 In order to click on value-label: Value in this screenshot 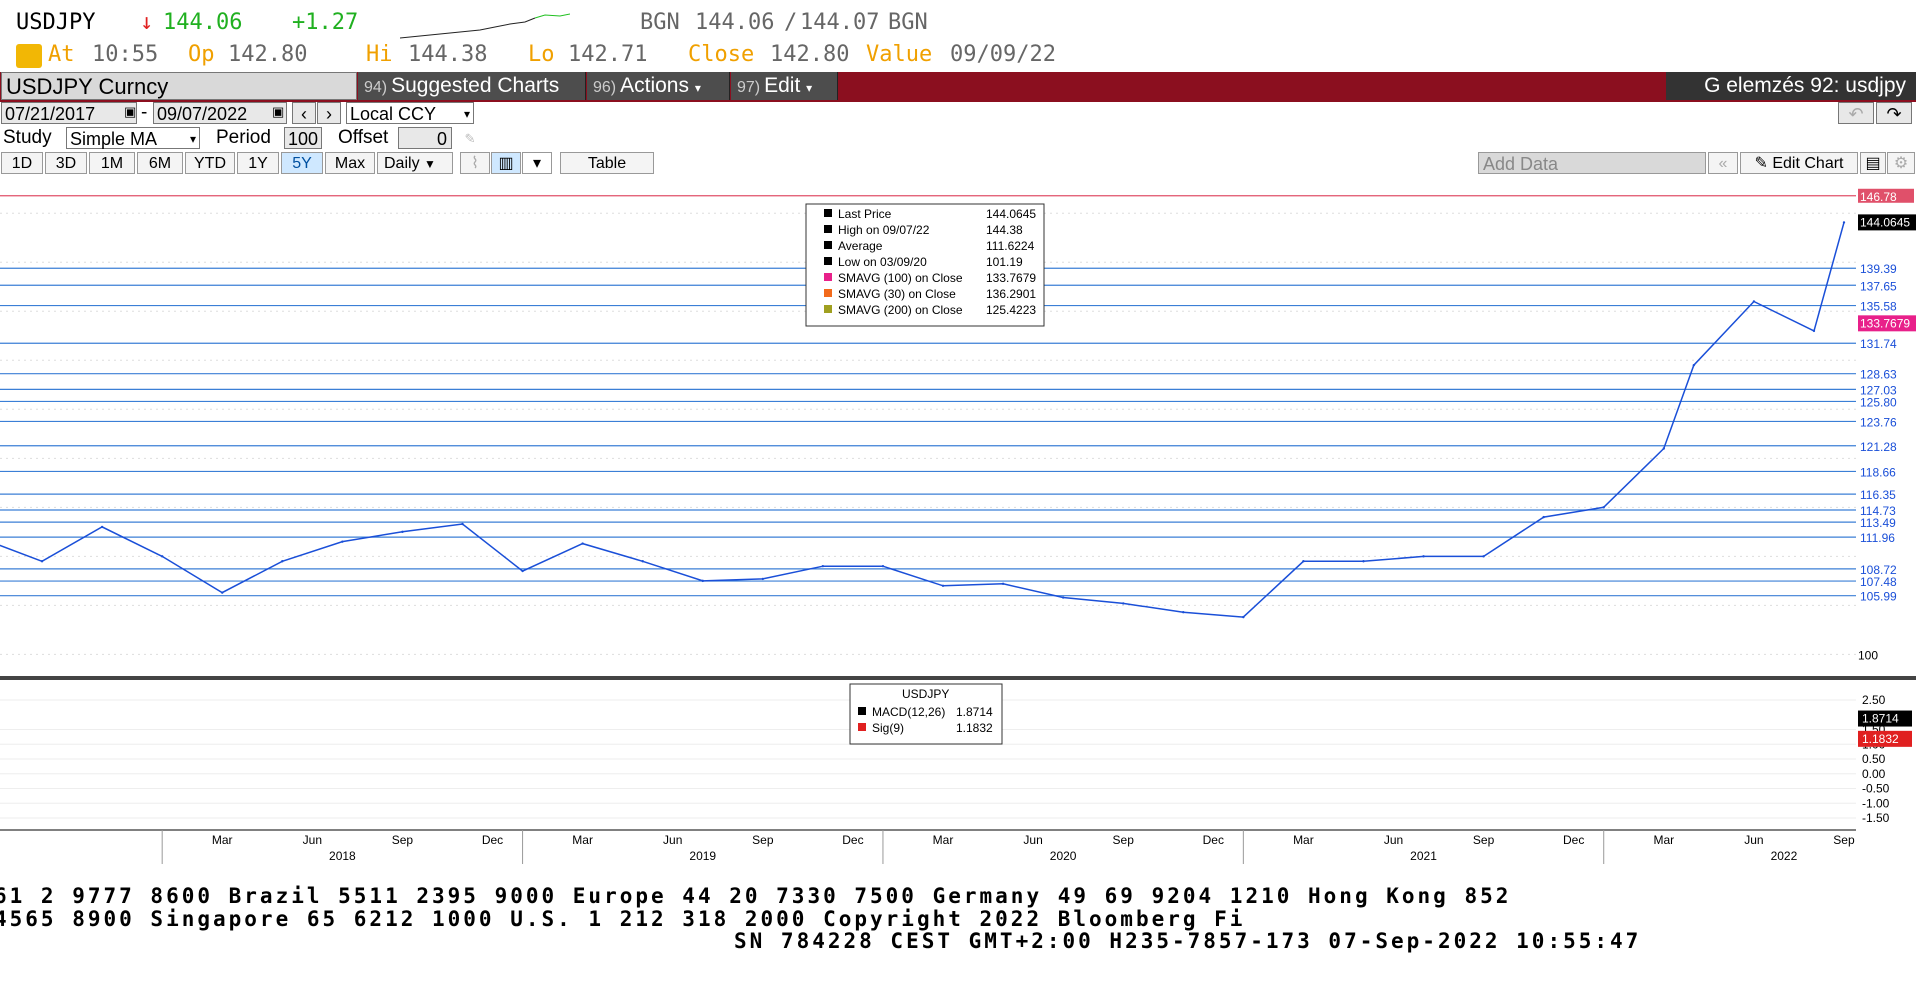, I will do `click(899, 54)`.